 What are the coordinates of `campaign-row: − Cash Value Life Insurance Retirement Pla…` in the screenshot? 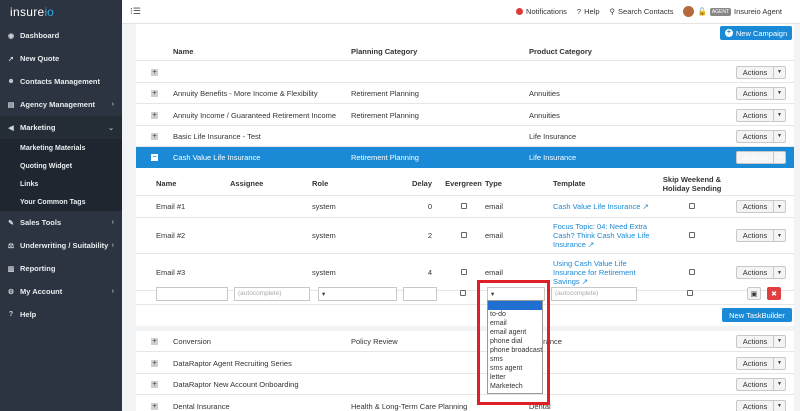 It's located at (465, 157).